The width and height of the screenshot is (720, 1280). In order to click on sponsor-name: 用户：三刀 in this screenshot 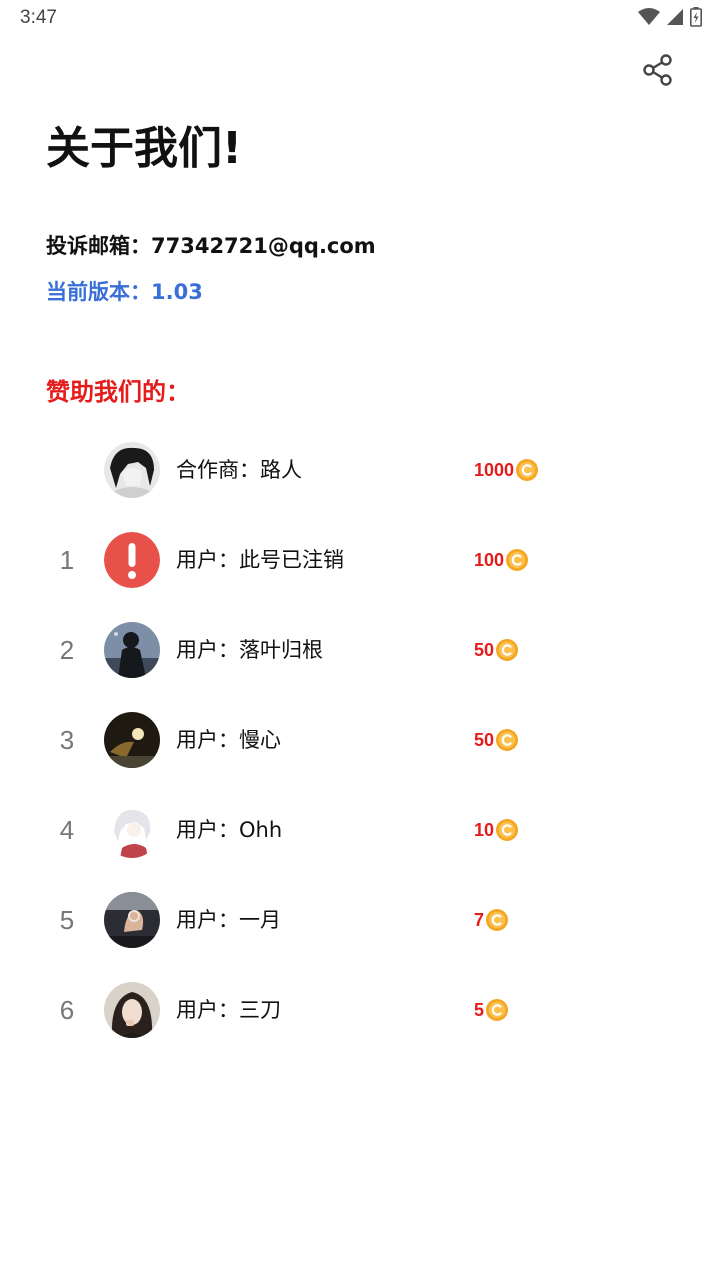, I will do `click(228, 1010)`.